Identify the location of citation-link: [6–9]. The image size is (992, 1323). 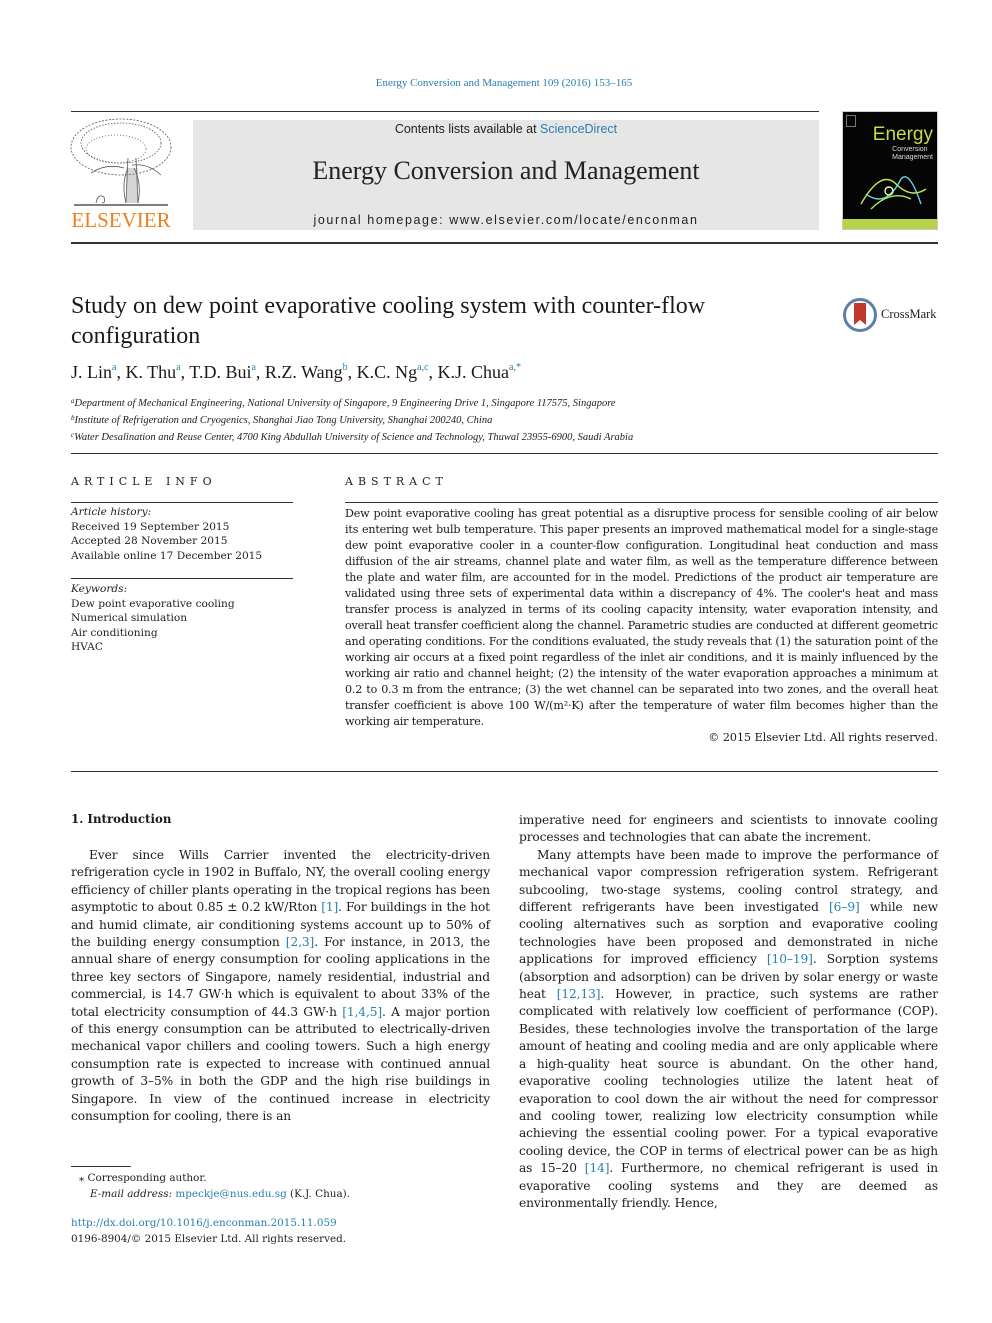
(844, 907).